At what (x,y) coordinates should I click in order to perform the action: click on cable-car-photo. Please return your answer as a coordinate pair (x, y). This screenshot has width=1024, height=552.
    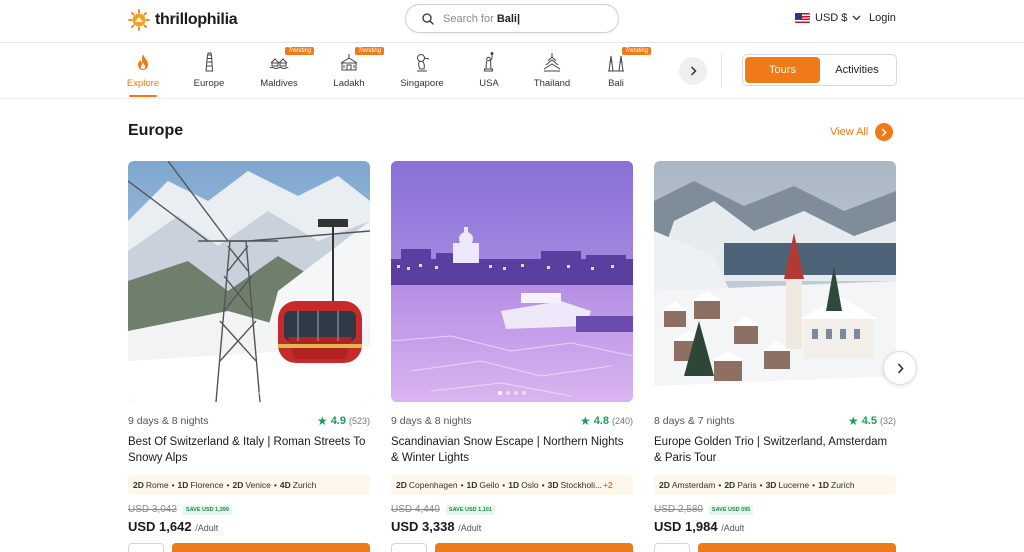
    Looking at the image, I should click on (249, 281).